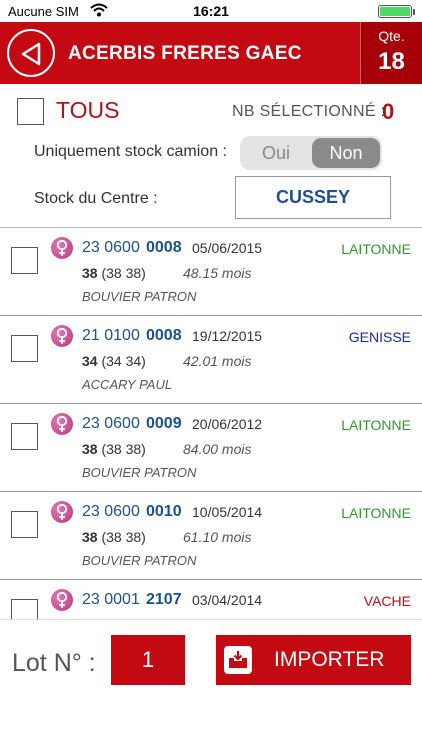 The width and height of the screenshot is (422, 750). I want to click on back-triangle-icon, so click(31, 54).